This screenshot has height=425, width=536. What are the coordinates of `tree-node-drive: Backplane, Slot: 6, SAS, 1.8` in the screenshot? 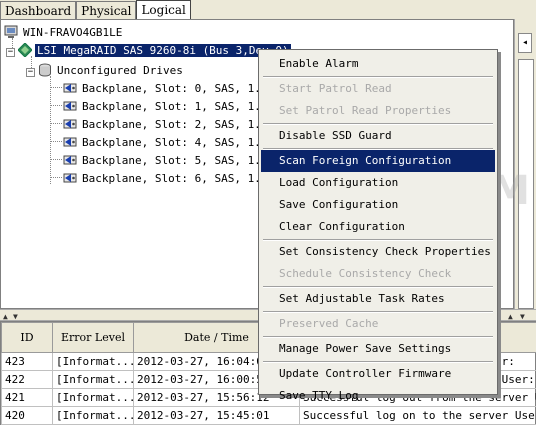 It's located at (166, 178).